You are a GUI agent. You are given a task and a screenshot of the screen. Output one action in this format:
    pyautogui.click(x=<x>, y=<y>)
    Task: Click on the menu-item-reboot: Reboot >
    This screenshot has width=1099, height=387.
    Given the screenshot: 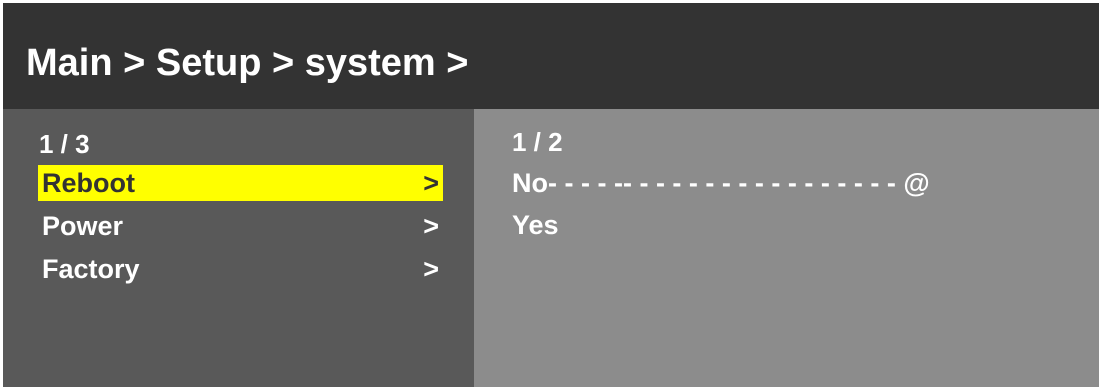 What is the action you would take?
    pyautogui.click(x=240, y=183)
    